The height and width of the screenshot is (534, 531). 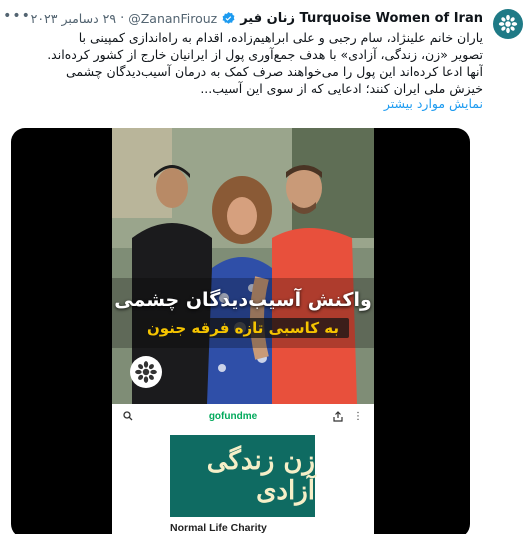 I want to click on video-subhead: به کاسبی تازه فرقه جنون, so click(x=243, y=328).